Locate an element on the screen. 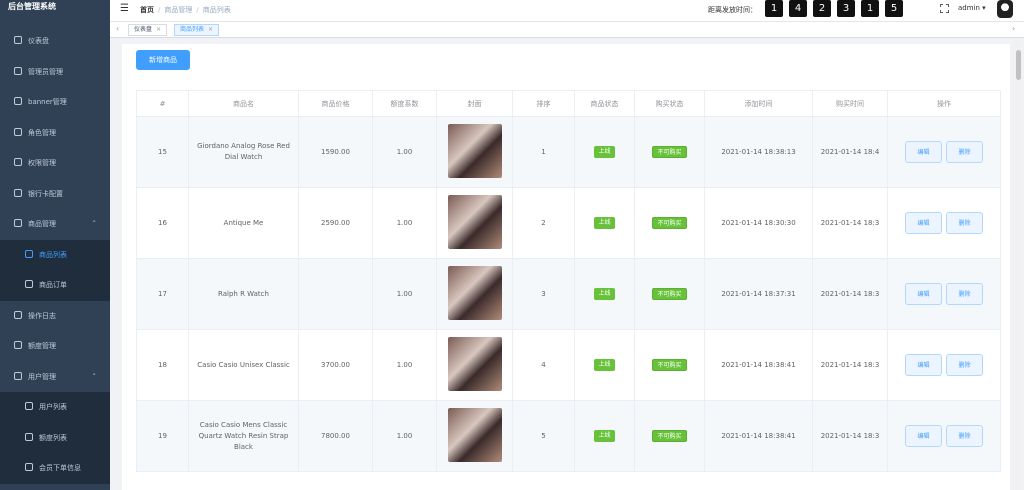  column-header: 封面 is located at coordinates (474, 103).